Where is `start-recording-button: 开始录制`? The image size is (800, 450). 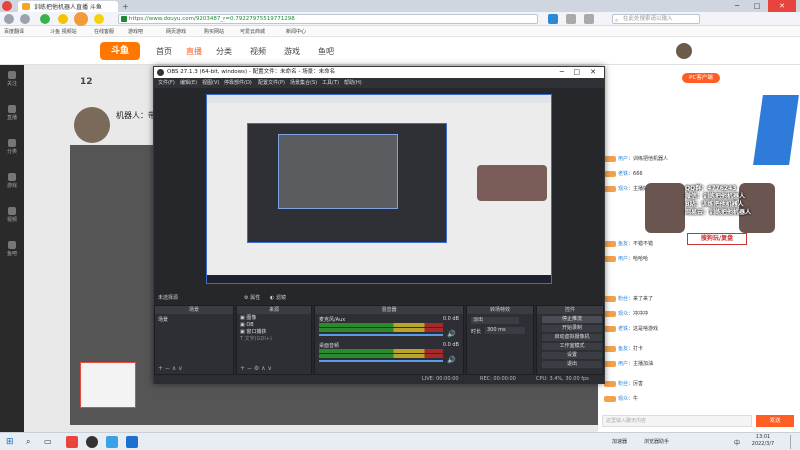
start-recording-button: 开始录制 is located at coordinates (572, 328).